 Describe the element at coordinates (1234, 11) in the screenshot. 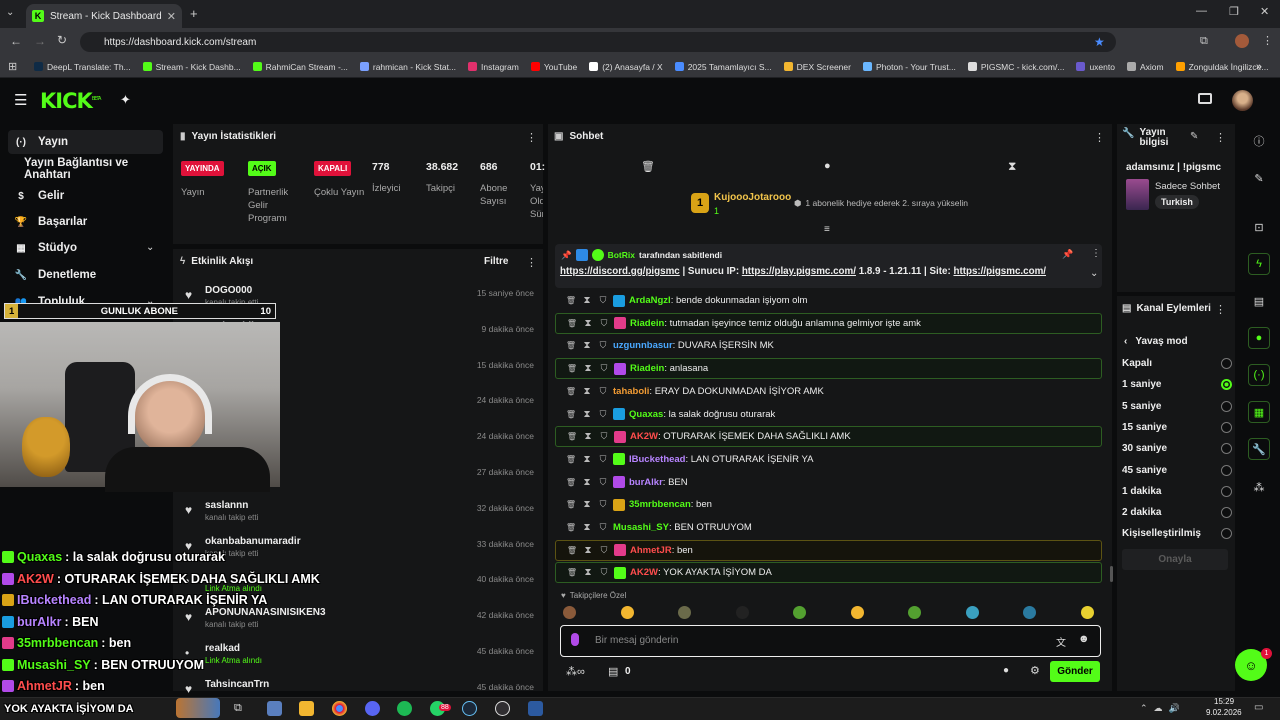

I see `restore-icon: ❐` at that location.